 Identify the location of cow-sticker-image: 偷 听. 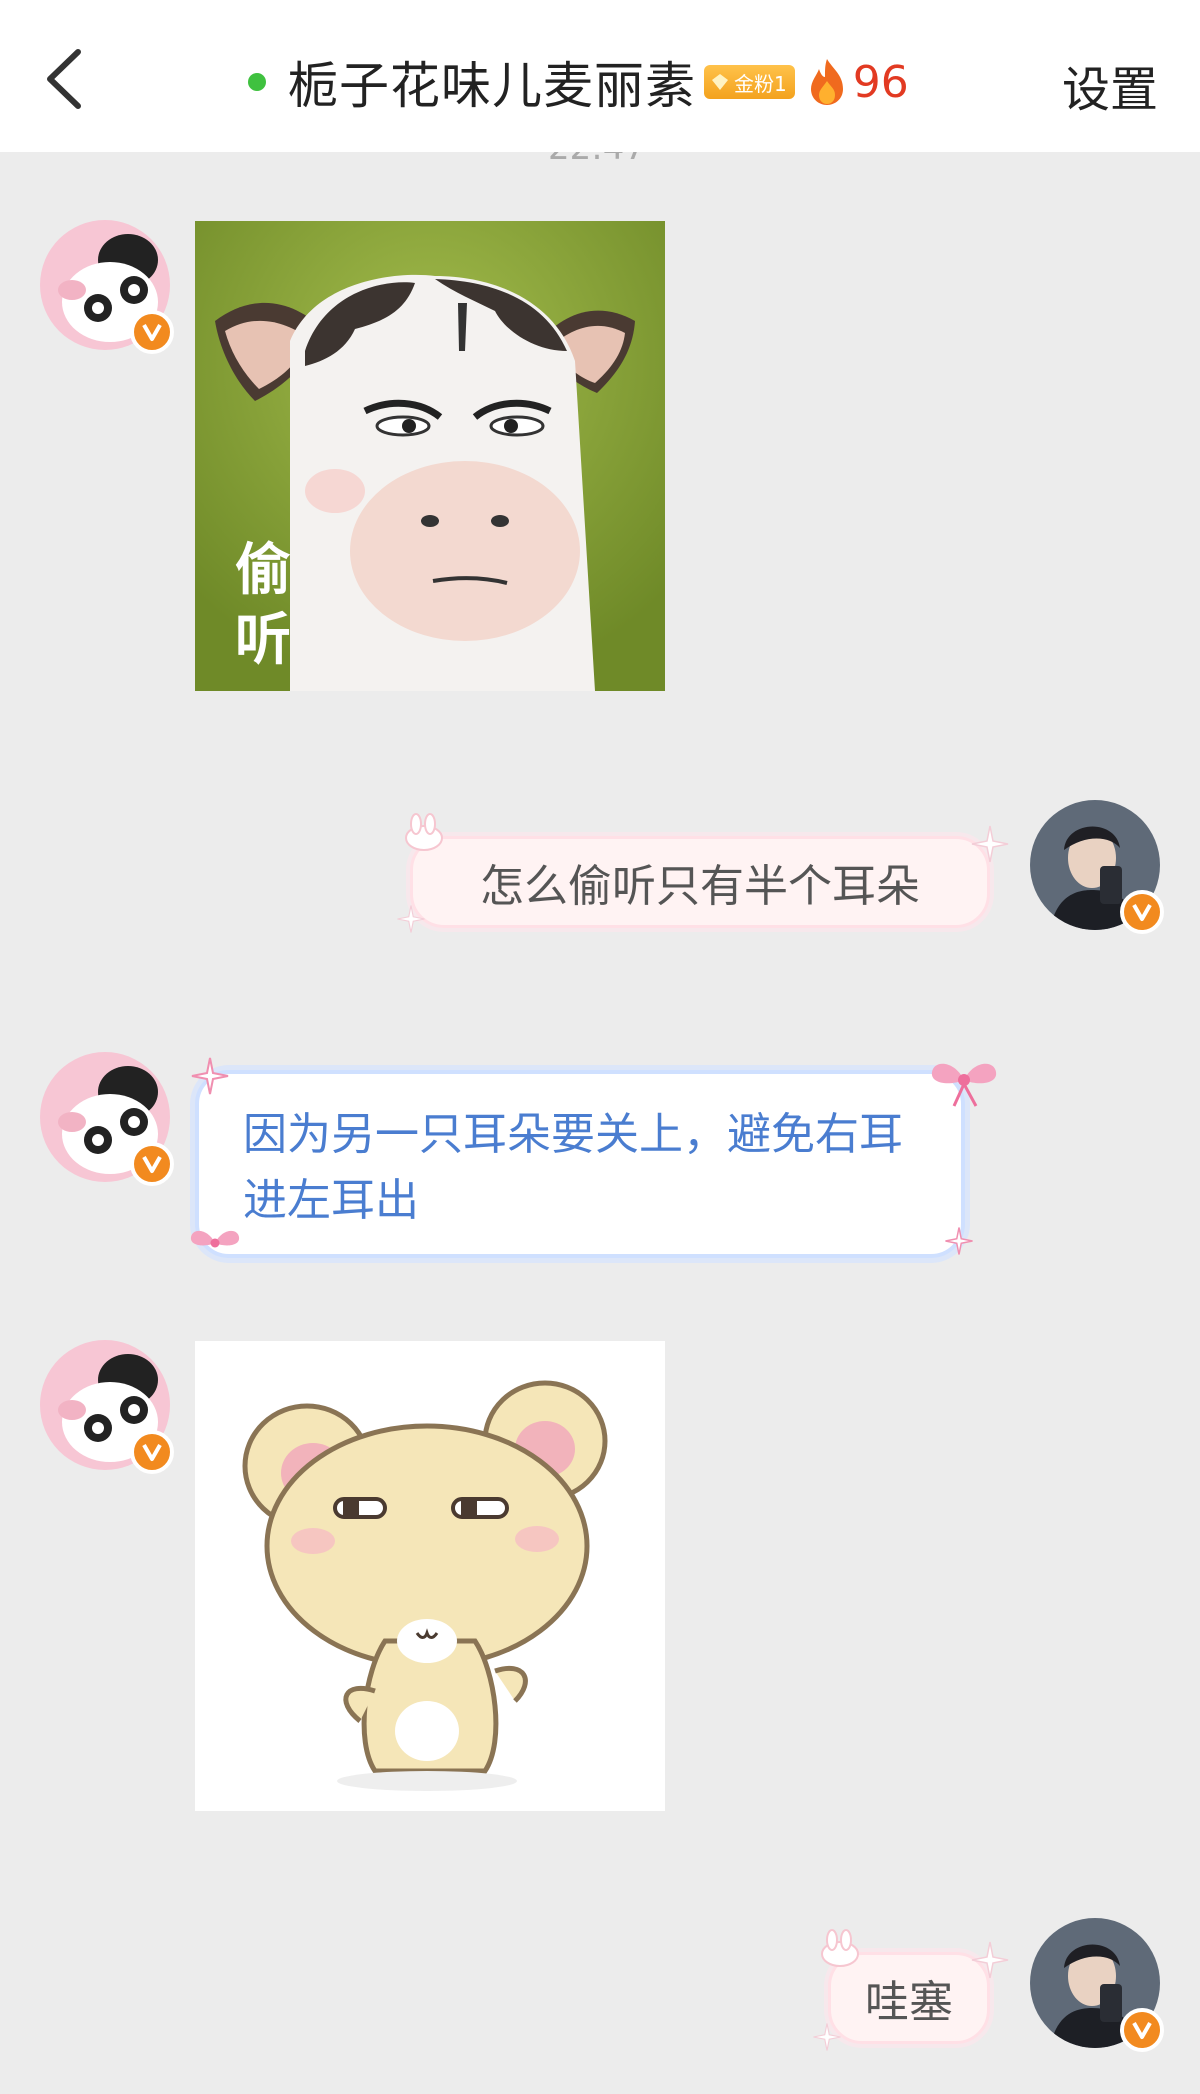
(430, 456).